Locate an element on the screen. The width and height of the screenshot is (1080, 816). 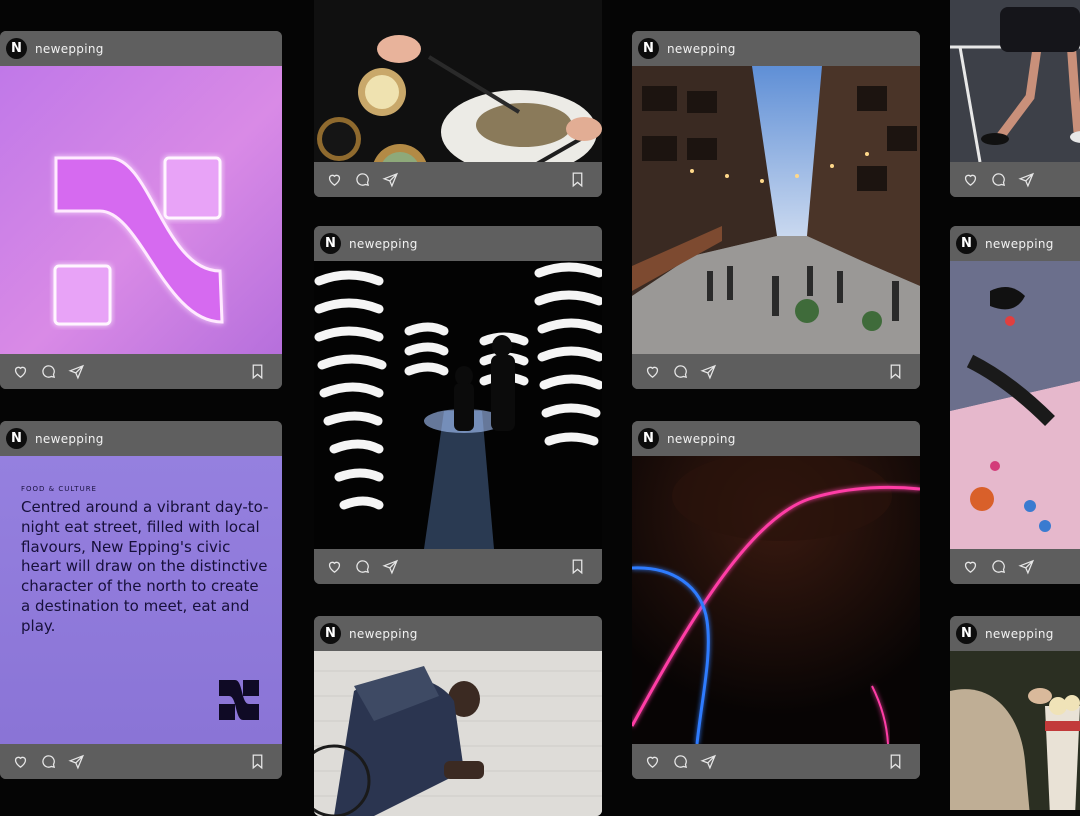
light-tunnel-photo is located at coordinates (458, 405).